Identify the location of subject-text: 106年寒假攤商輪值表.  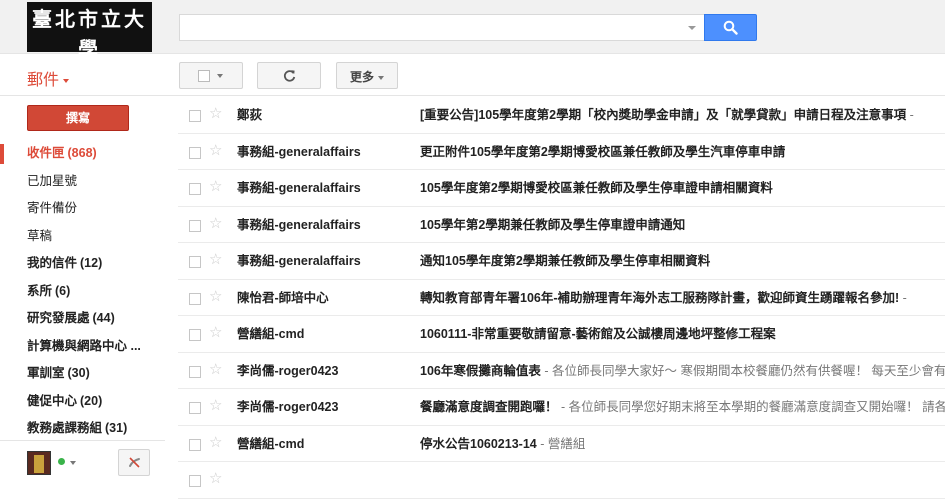
(480, 370).